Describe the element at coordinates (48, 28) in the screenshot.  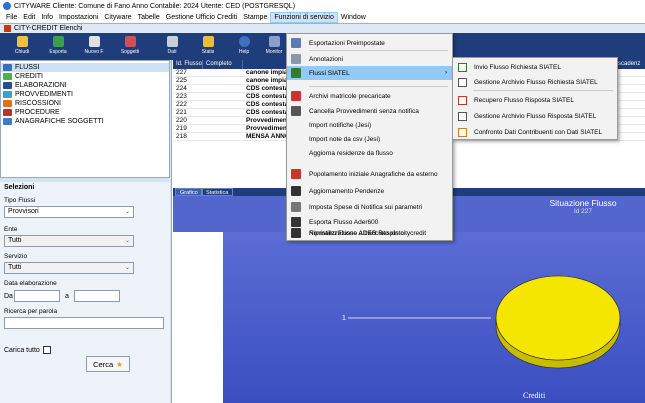
I see `document-title: CITY-CREDIT Elenchi` at that location.